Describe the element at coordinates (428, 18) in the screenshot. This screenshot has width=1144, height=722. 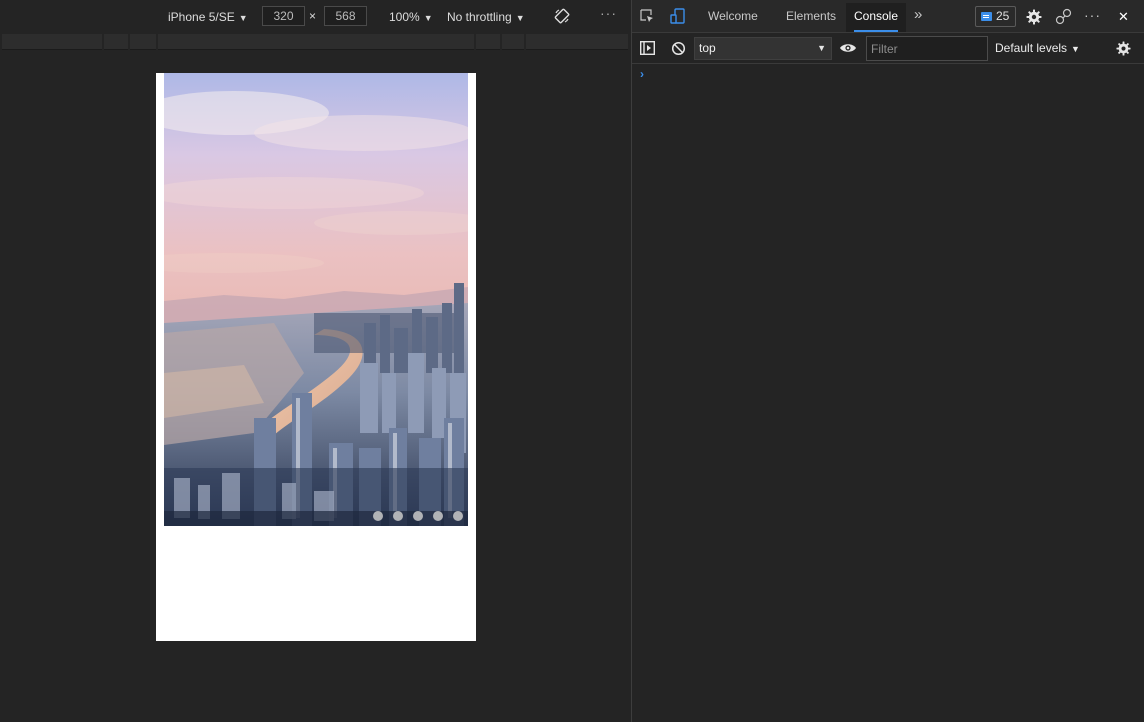
I see `zoom-caret-icon: ▼` at that location.